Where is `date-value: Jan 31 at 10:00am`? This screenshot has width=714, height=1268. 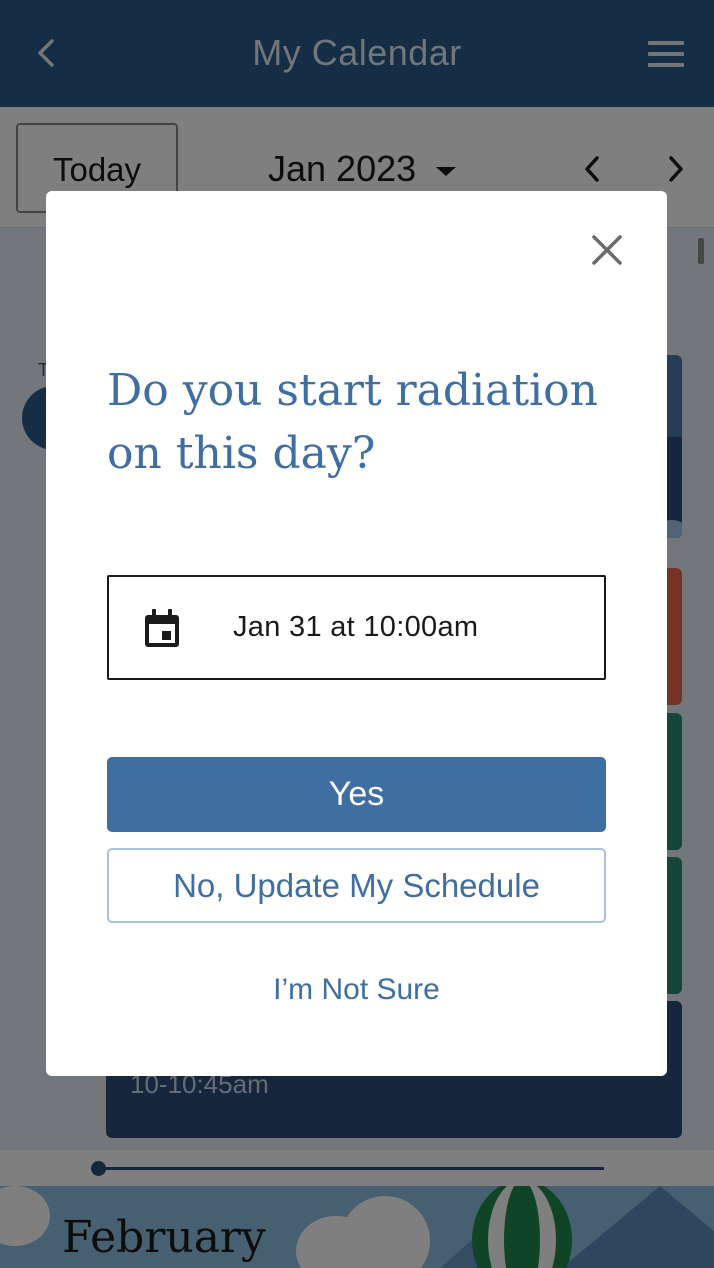
date-value: Jan 31 at 10:00am is located at coordinates (356, 627).